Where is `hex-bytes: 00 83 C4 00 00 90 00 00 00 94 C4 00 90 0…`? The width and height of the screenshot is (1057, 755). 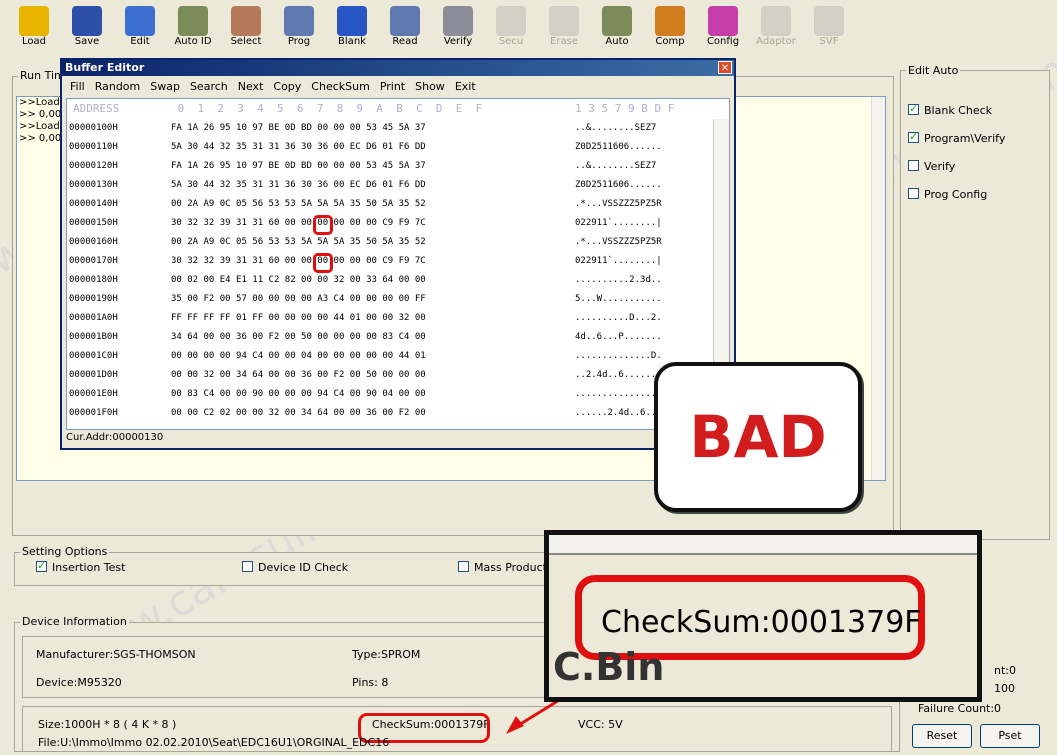
hex-bytes: 00 83 C4 00 00 90 00 00 00 94 C4 00 90 0… is located at coordinates (298, 394).